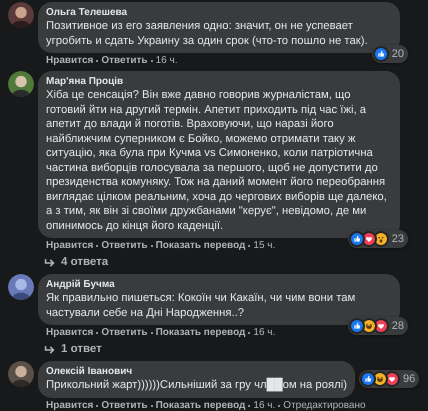  I want to click on comment-text: Як правильно пишеться: Кокоїн чи Какаїн, чи чим вони там частували себе на Дні Народження..?, so click(201, 305).